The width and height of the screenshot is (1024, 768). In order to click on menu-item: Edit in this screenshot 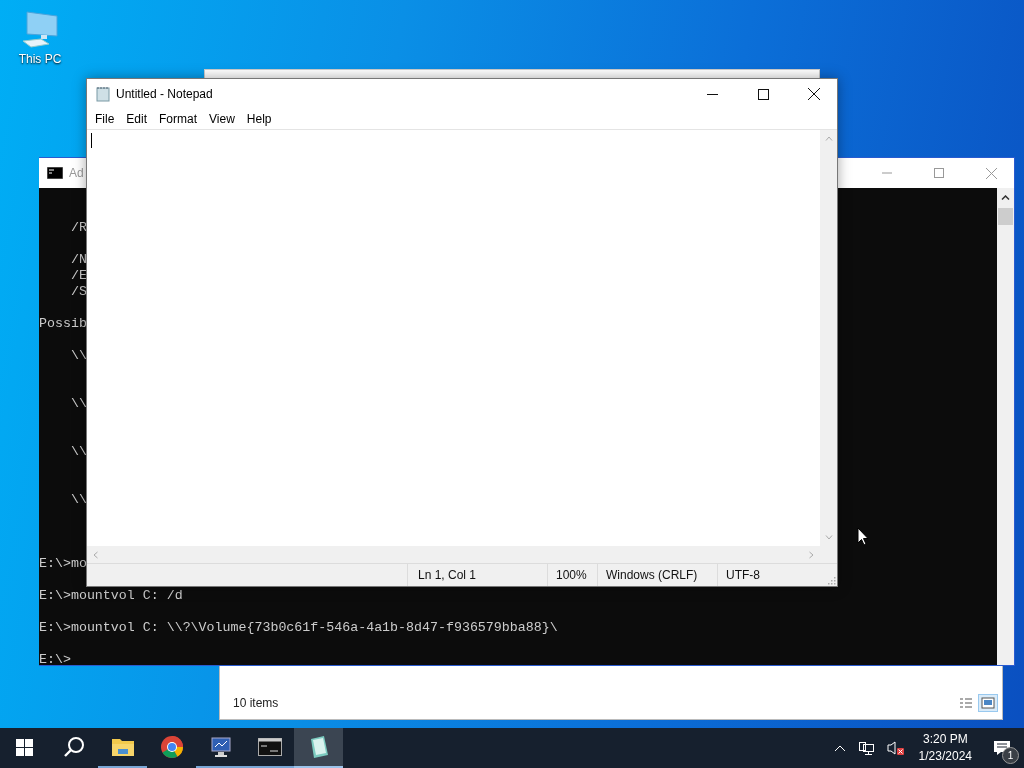, I will do `click(137, 119)`.